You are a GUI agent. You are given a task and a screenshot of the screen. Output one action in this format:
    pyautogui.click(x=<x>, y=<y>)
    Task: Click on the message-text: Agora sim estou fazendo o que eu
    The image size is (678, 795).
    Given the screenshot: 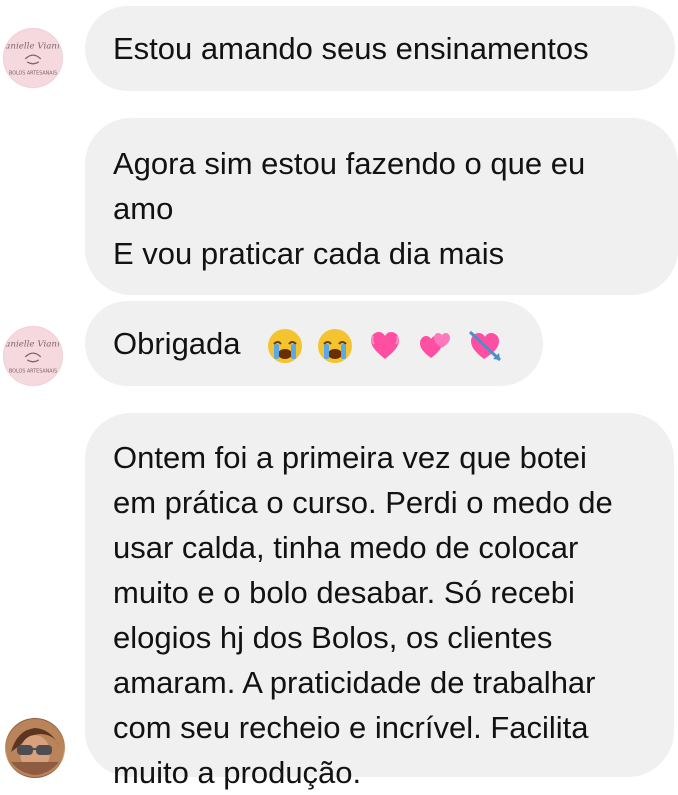 What is the action you would take?
    pyautogui.click(x=349, y=163)
    